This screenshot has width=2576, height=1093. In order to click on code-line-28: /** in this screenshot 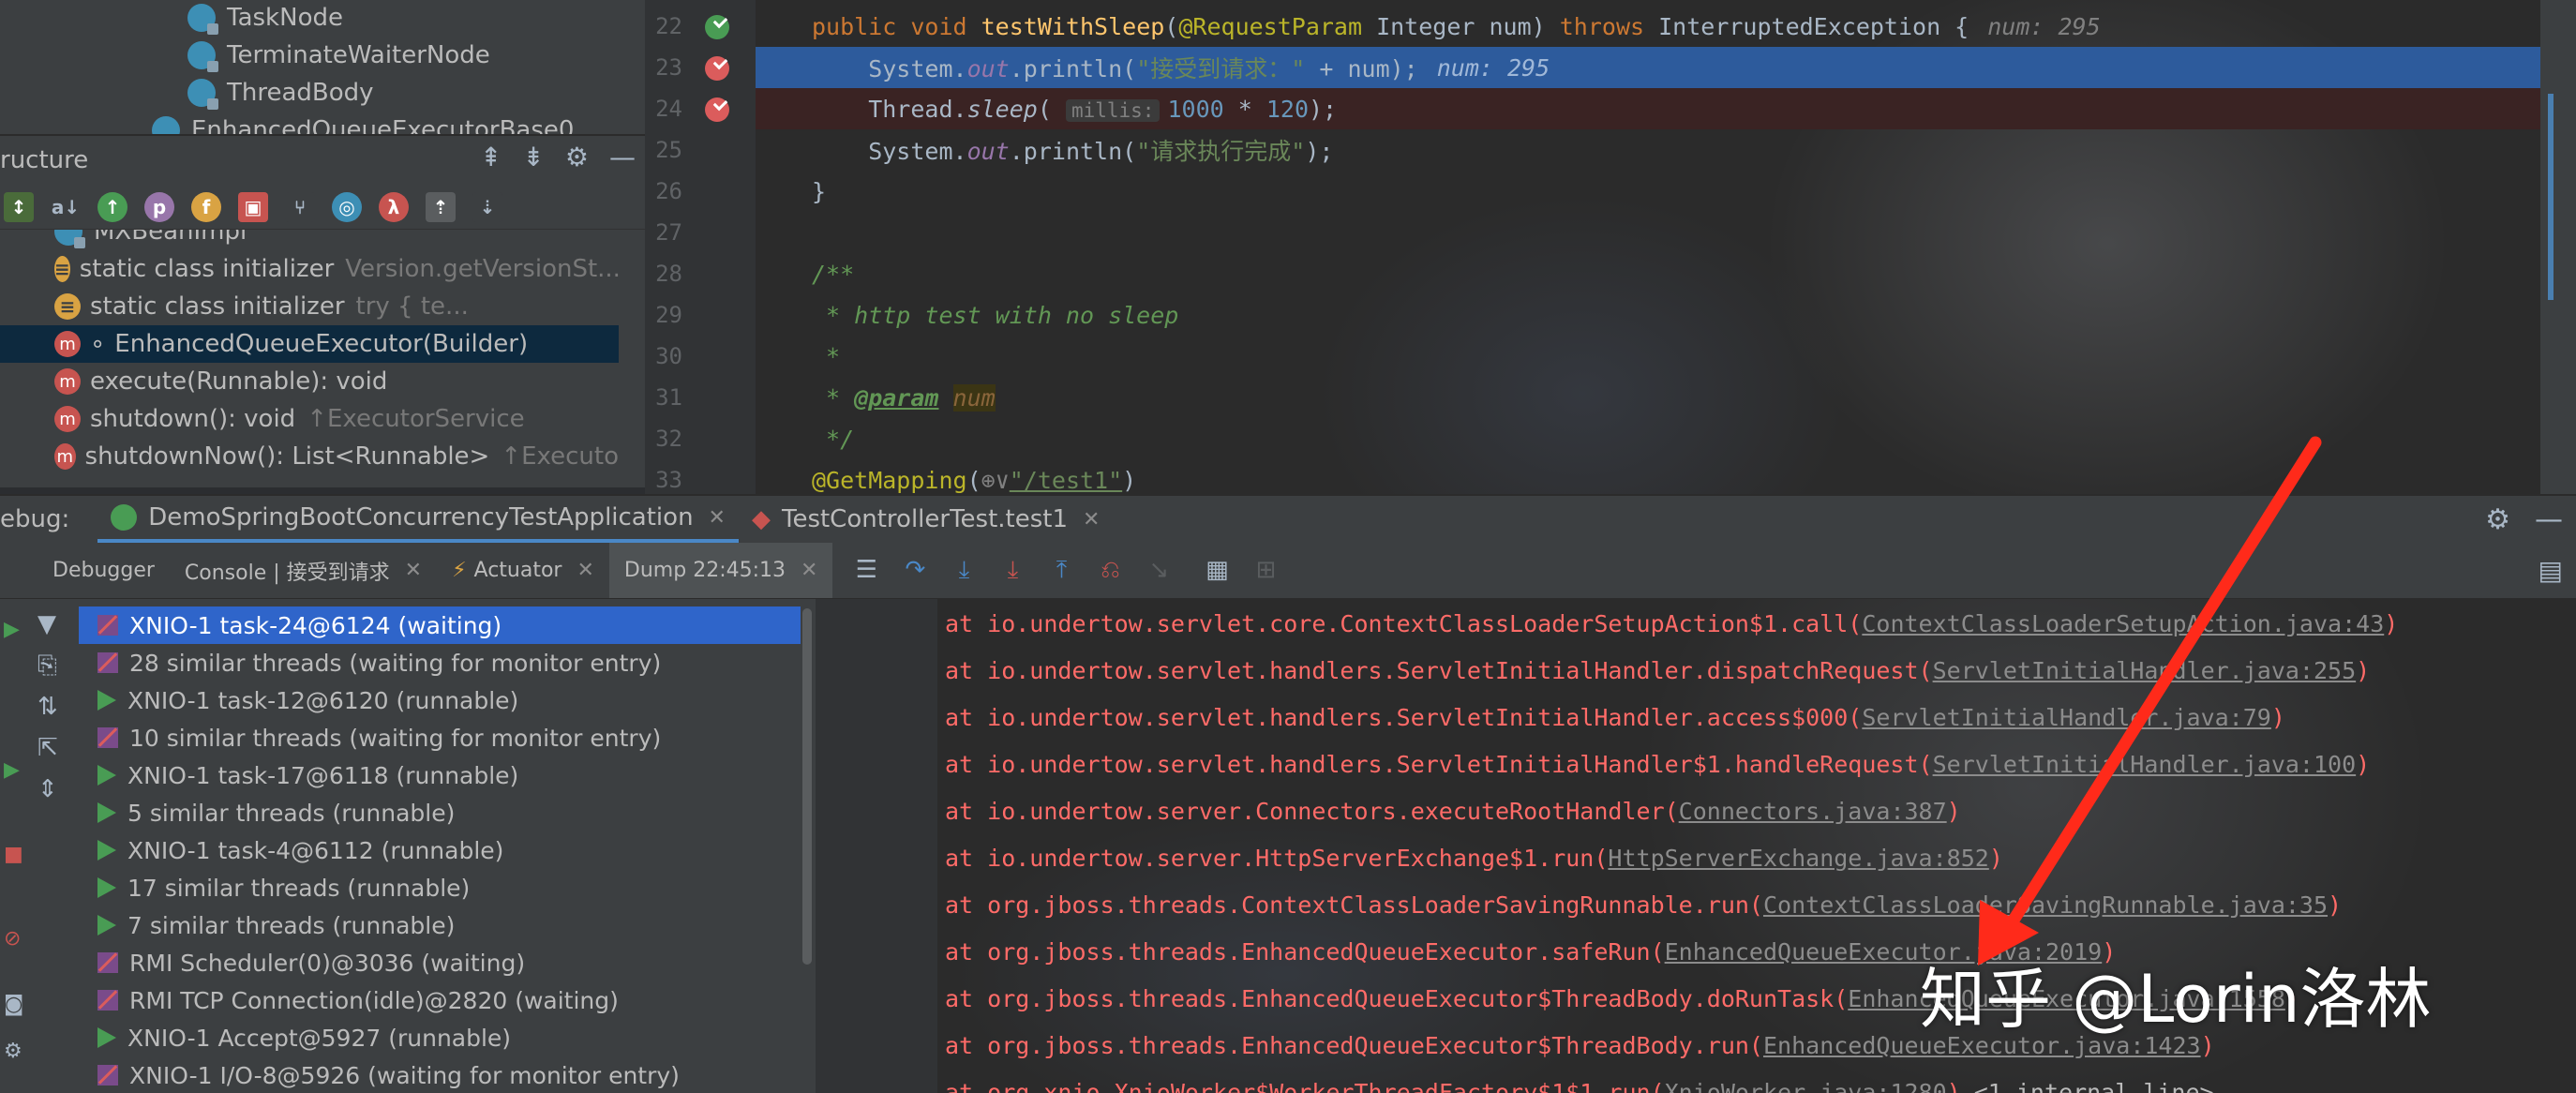, I will do `click(1666, 273)`.